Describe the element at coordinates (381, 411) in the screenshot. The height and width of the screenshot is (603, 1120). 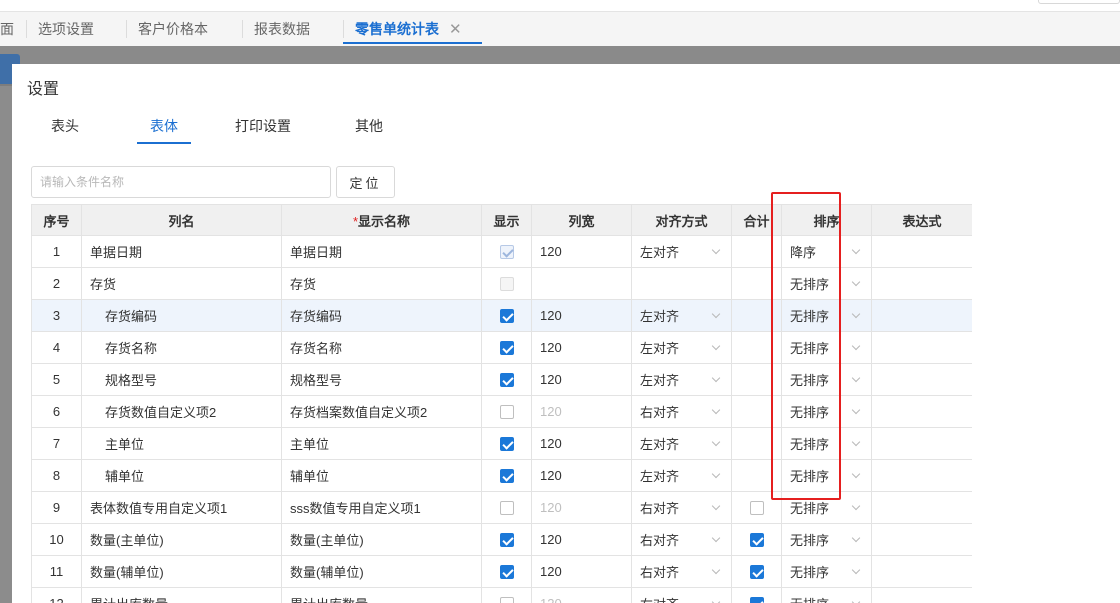
I see `cell-display-name: 存货档案数值自定义项2` at that location.